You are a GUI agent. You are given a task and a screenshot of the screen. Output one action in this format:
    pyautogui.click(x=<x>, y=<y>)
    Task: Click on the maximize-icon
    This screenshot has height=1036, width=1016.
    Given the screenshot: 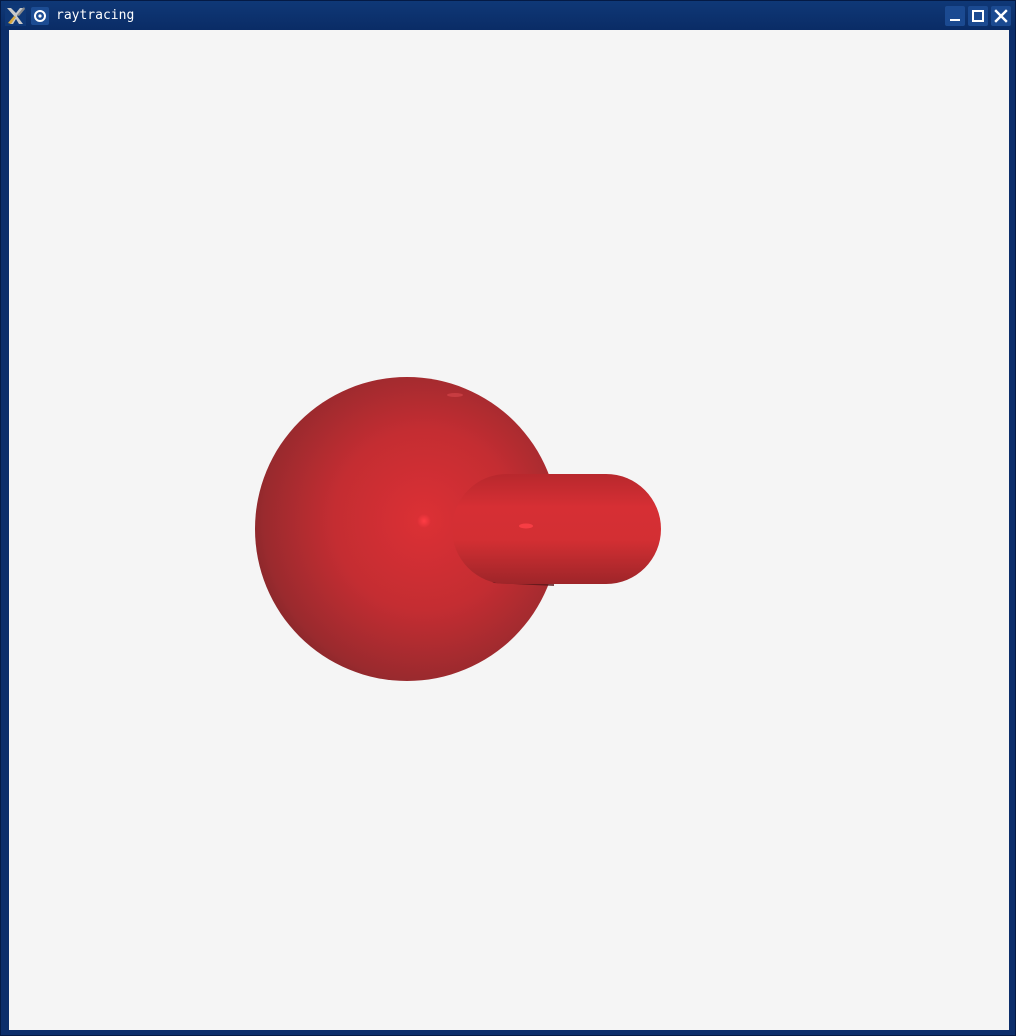 What is the action you would take?
    pyautogui.click(x=978, y=16)
    